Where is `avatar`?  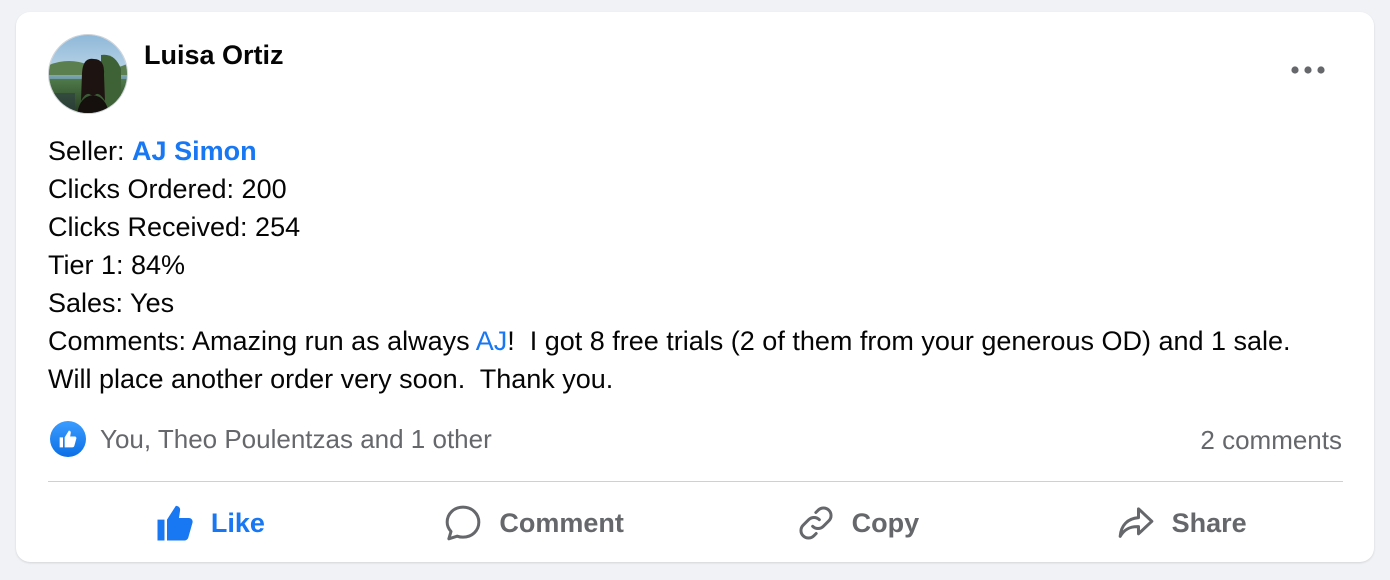 avatar is located at coordinates (88, 74).